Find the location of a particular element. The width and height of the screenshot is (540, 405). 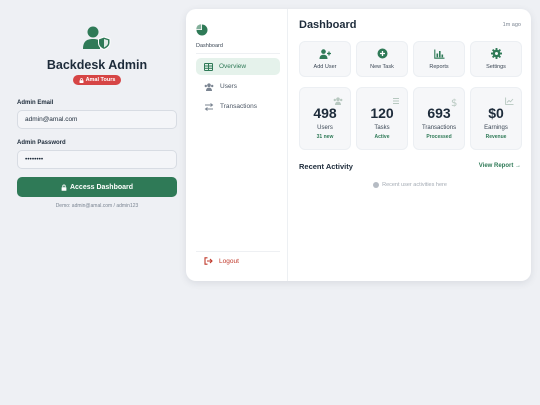

email-field: admin@amal.com is located at coordinates (97, 119).